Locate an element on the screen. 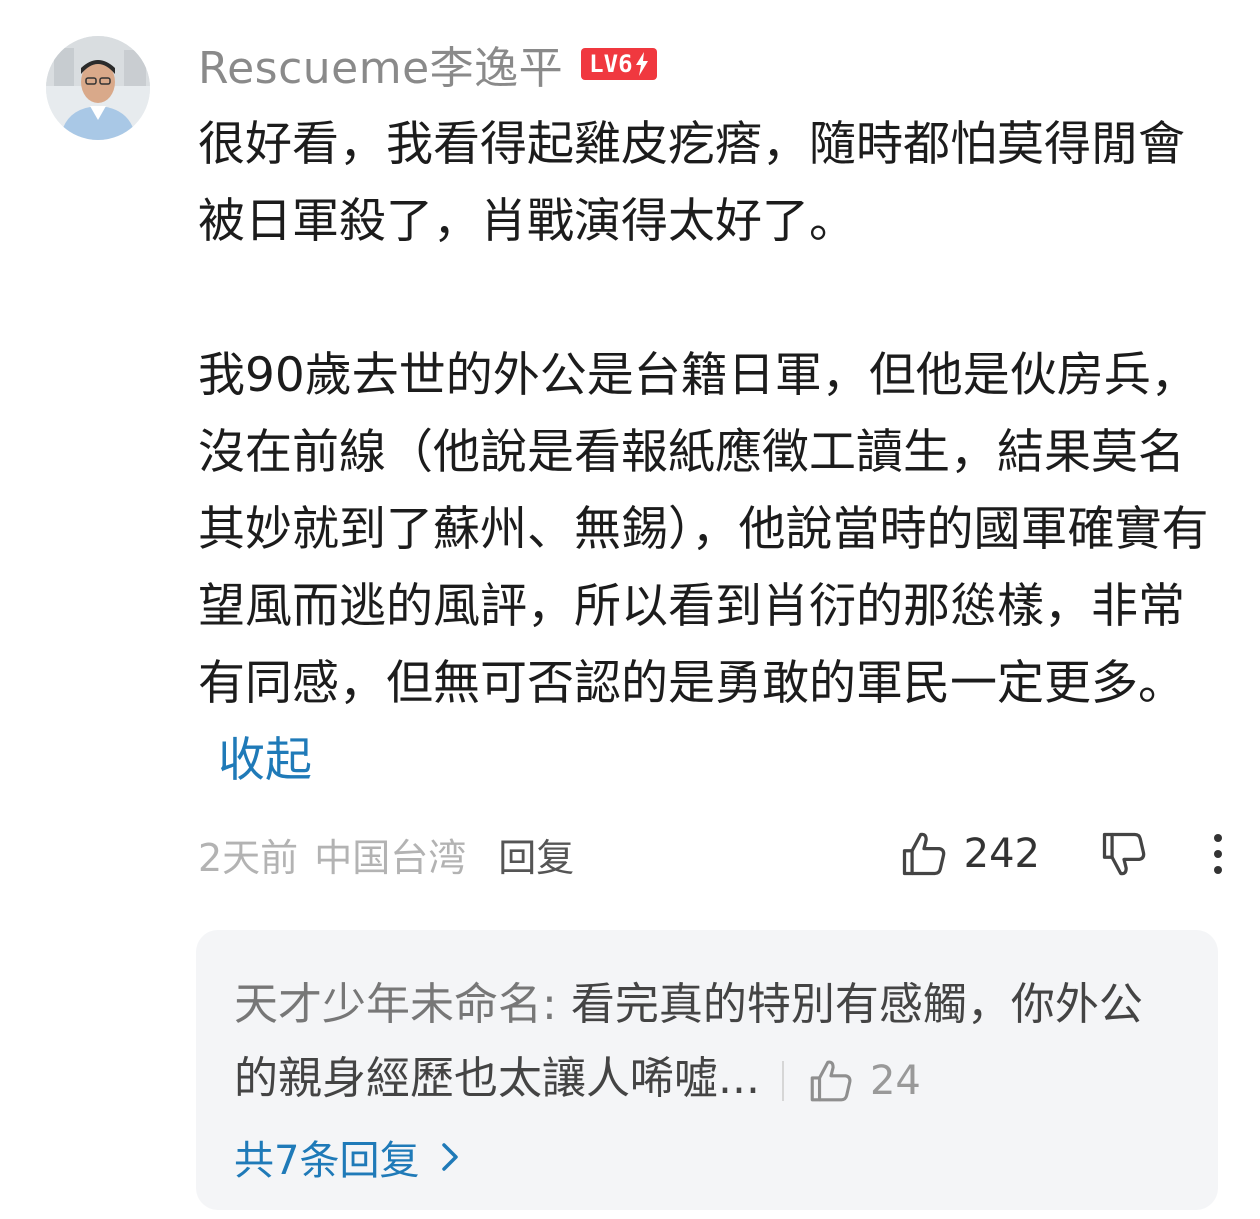  avatar-image is located at coordinates (98, 88).